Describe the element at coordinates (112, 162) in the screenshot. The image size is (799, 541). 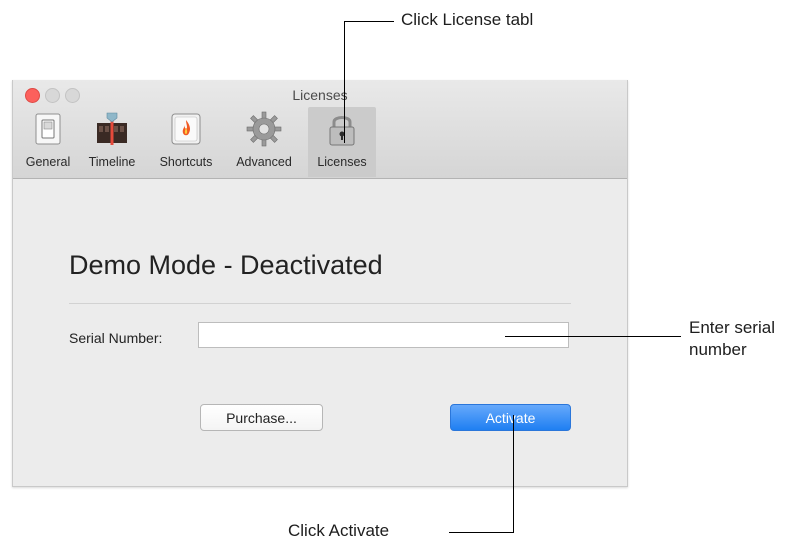
I see `tab-timeline-label: Timeline` at that location.